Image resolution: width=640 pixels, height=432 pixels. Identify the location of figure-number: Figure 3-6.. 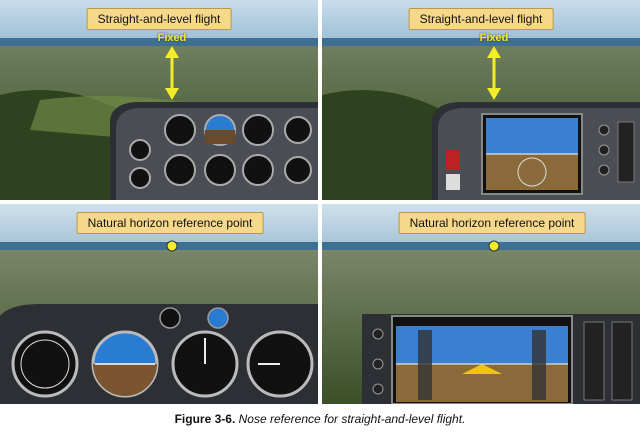
(205, 419).